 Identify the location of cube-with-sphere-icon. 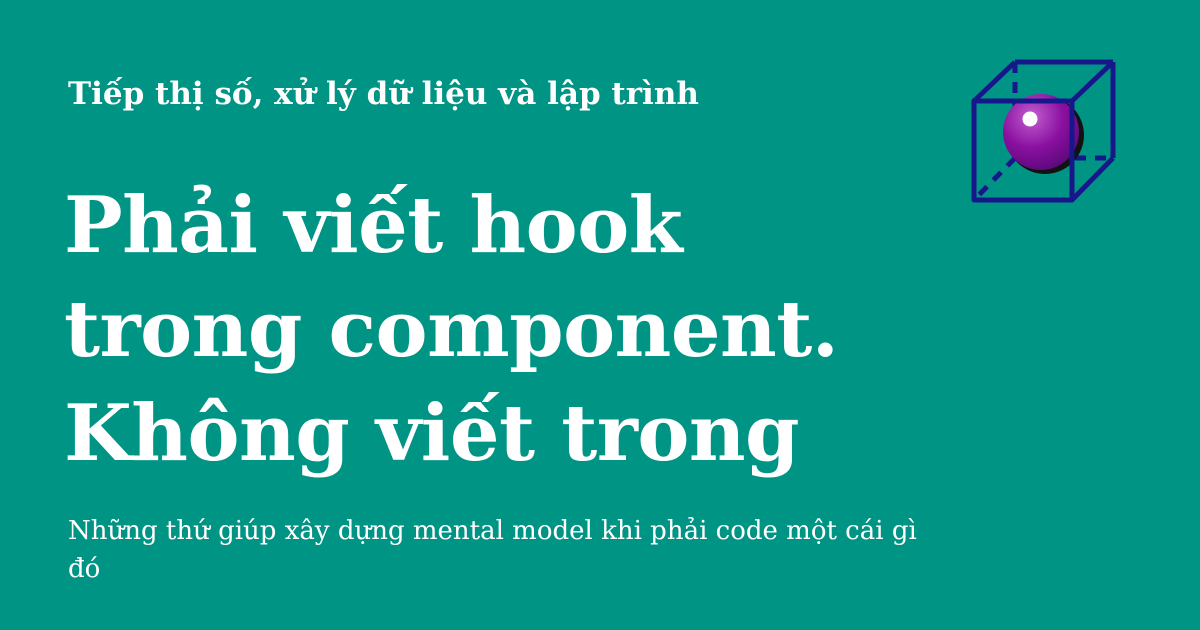
(1043, 131).